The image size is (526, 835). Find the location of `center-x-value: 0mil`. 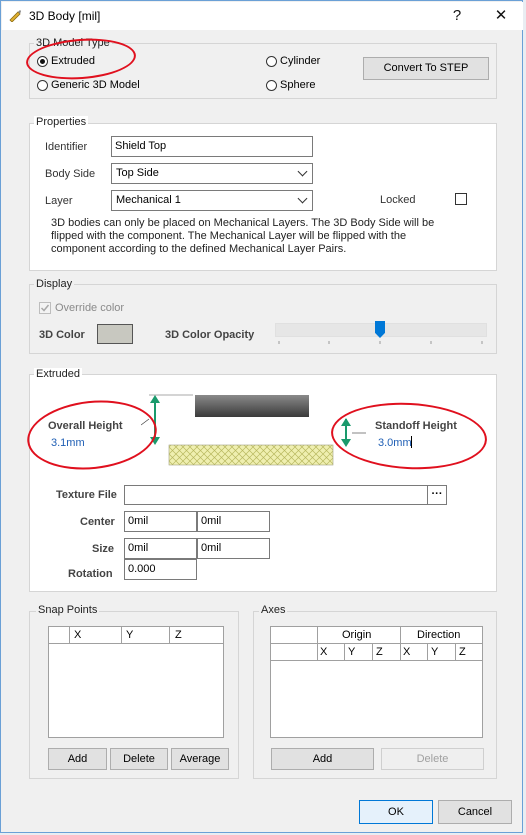

center-x-value: 0mil is located at coordinates (138, 521).